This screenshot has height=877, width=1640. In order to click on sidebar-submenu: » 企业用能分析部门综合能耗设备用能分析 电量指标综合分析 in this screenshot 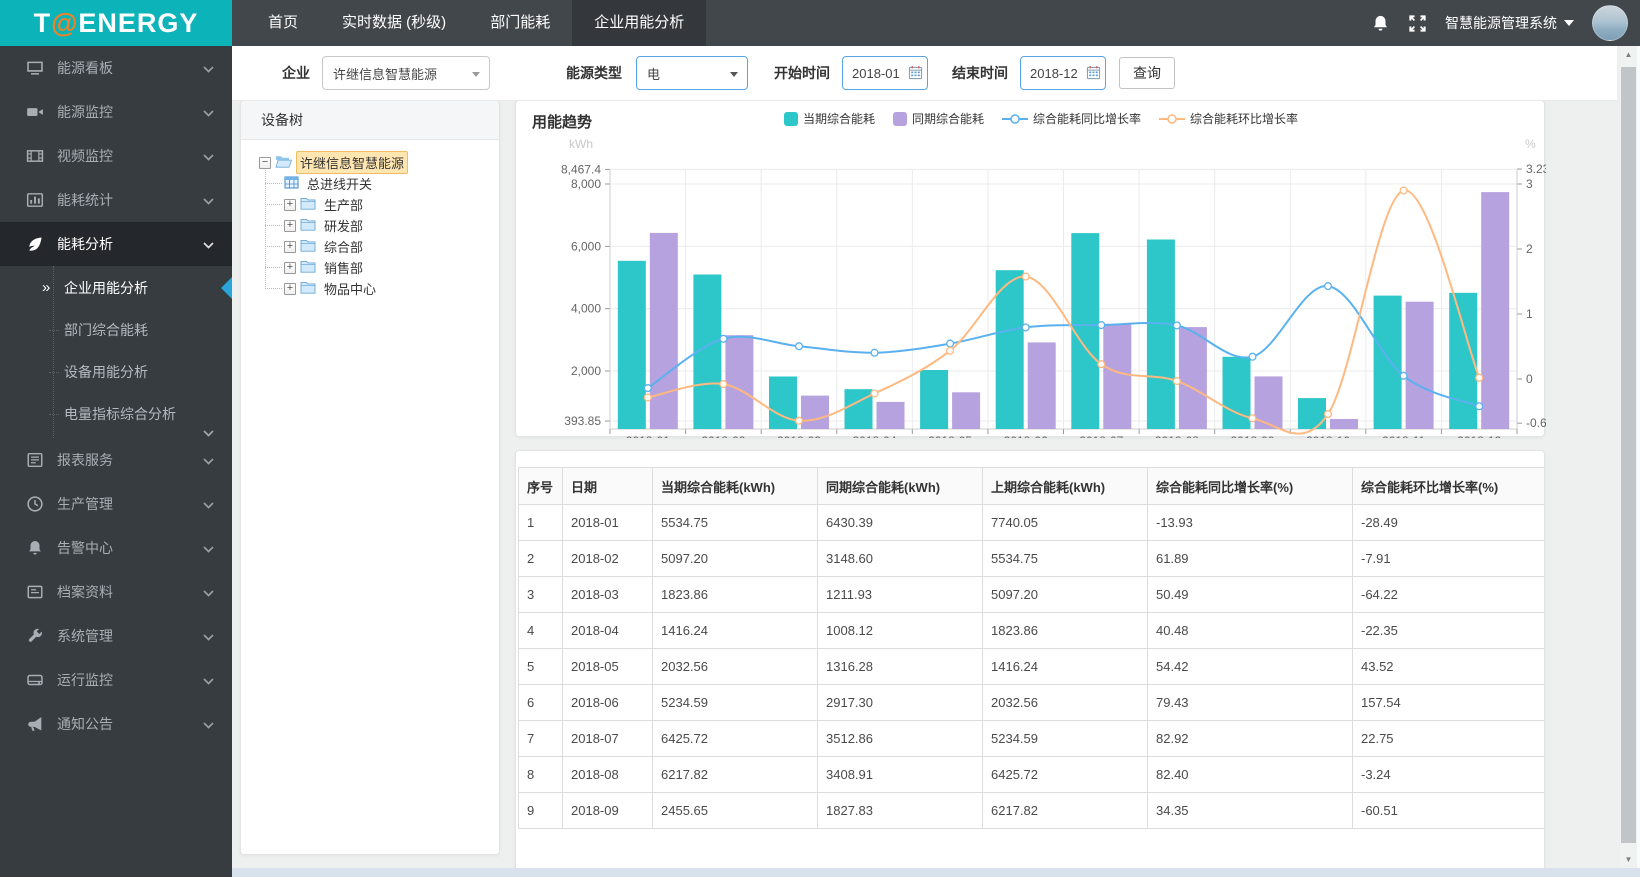, I will do `click(116, 352)`.